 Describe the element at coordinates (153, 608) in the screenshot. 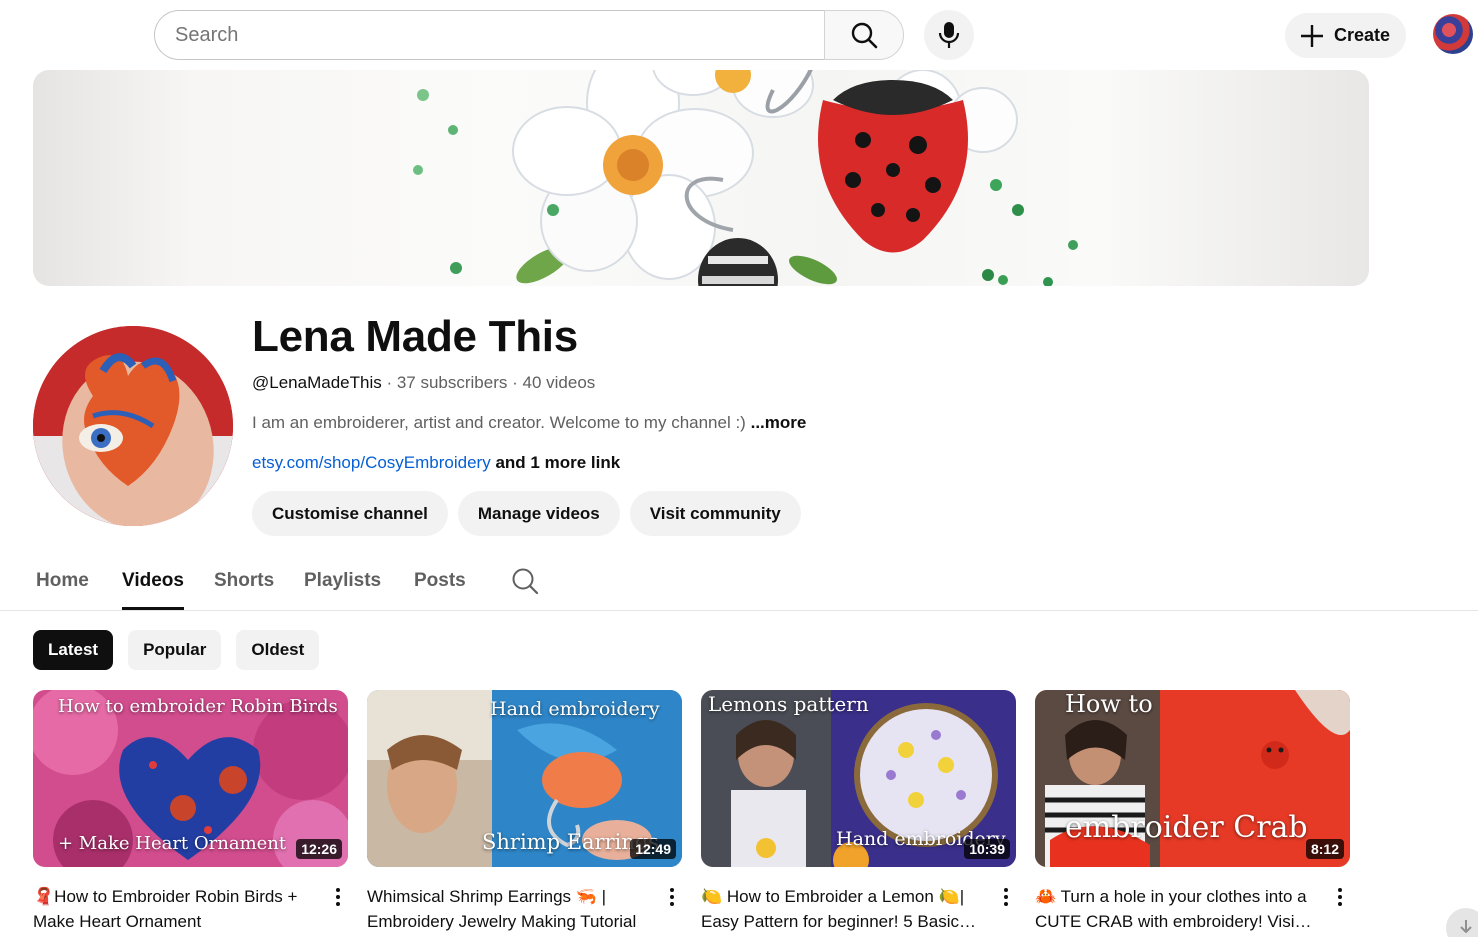

I see `active-tab-indicator` at that location.